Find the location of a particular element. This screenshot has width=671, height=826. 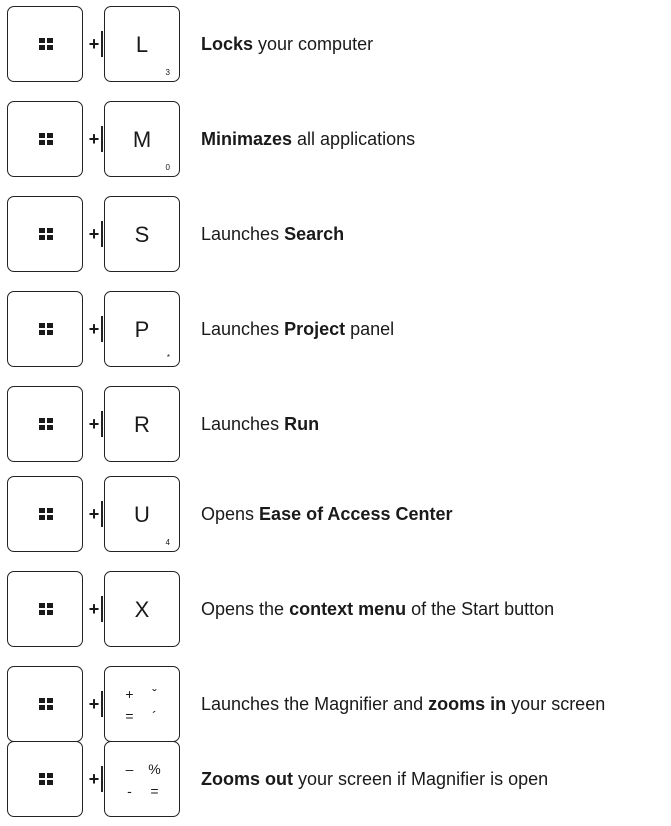

shortcut-row: + U 4 Opens Ease of Access Center is located at coordinates (335, 516).